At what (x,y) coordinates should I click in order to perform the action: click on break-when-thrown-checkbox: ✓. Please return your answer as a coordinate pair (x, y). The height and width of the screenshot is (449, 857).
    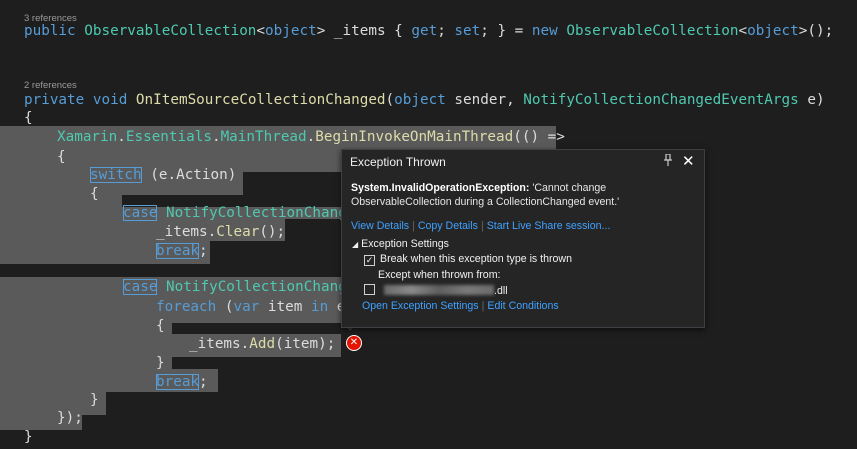
    Looking at the image, I should click on (369, 260).